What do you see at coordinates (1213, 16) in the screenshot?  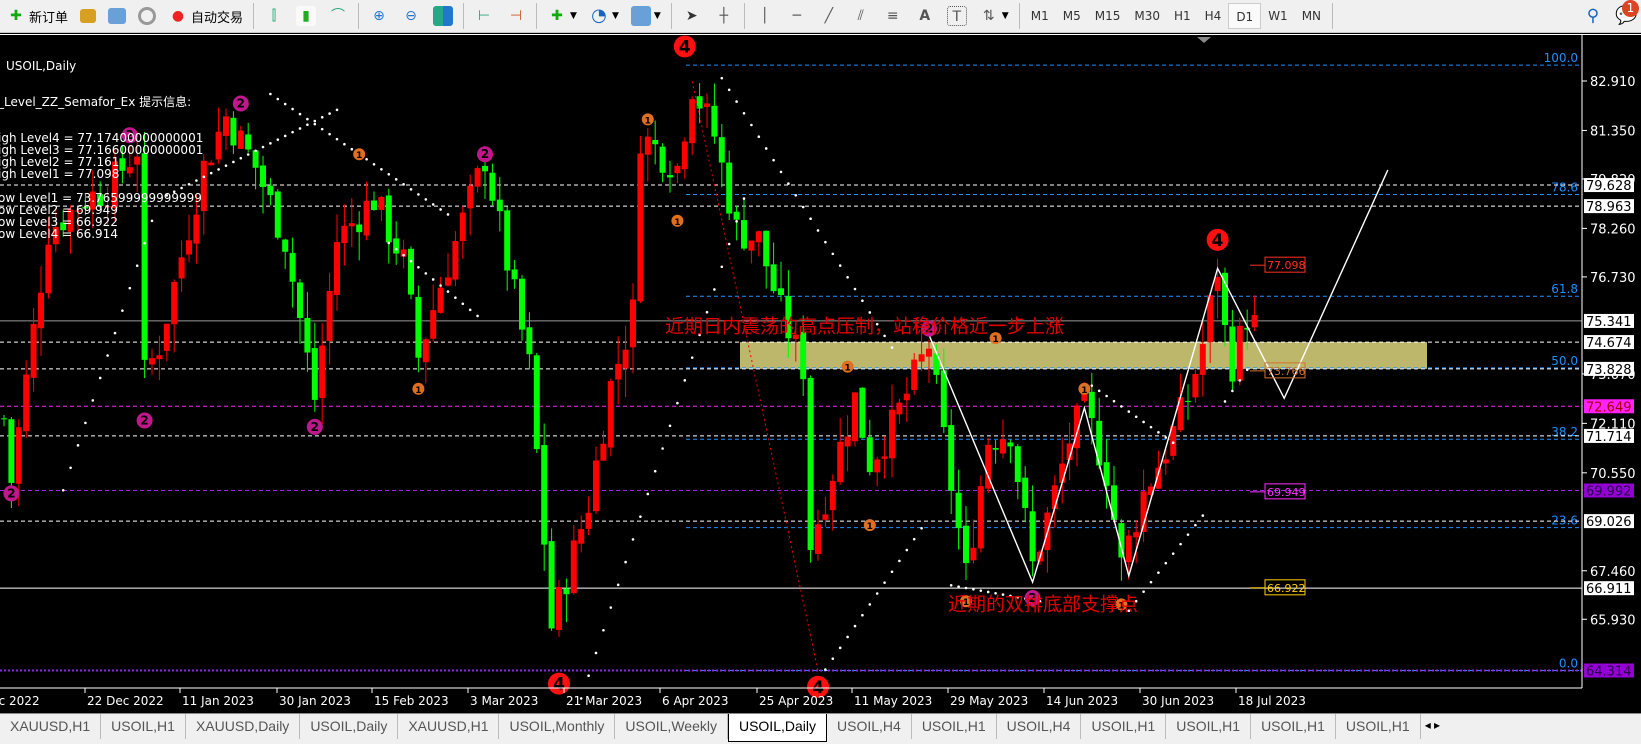 I see `timeframe-h4: H4` at bounding box center [1213, 16].